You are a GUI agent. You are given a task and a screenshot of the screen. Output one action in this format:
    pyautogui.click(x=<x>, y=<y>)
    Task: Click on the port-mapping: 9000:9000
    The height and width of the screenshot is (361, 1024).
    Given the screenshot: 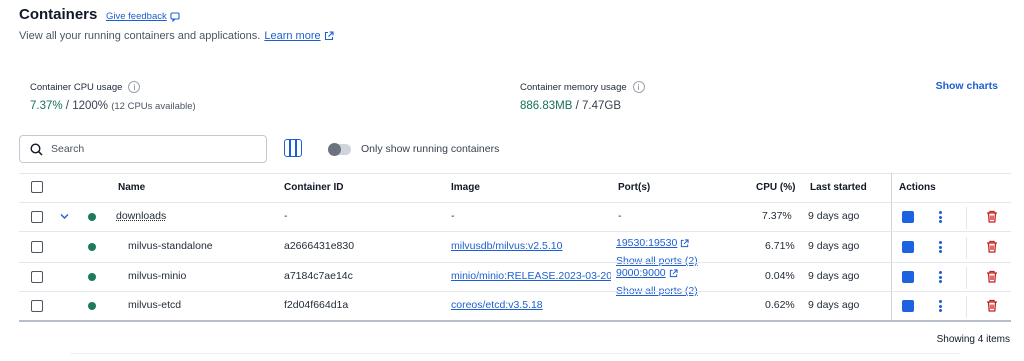 What is the action you would take?
    pyautogui.click(x=641, y=273)
    